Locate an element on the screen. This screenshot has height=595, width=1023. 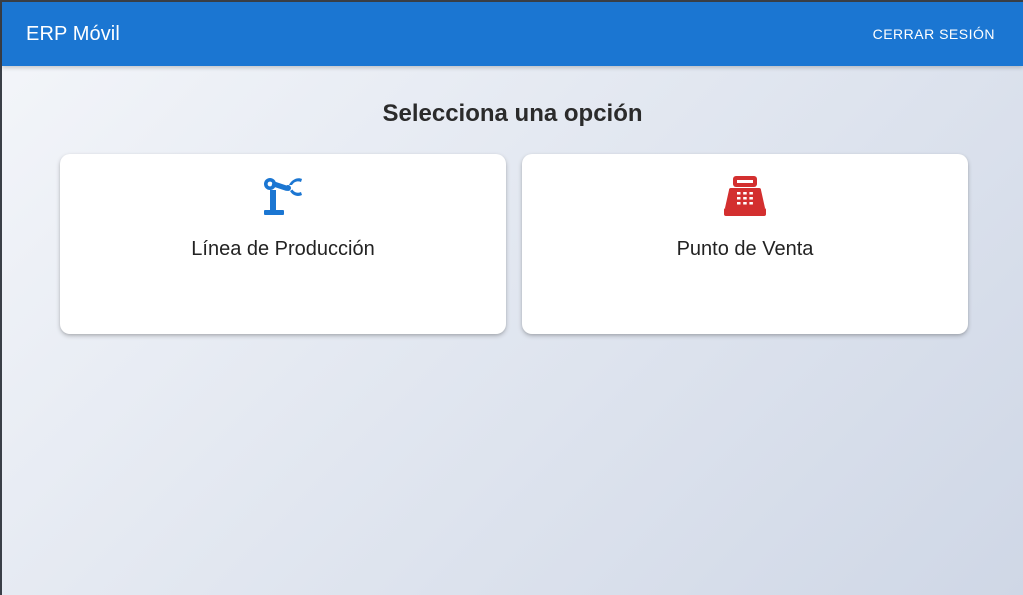
robot-arm-icon is located at coordinates (283, 196).